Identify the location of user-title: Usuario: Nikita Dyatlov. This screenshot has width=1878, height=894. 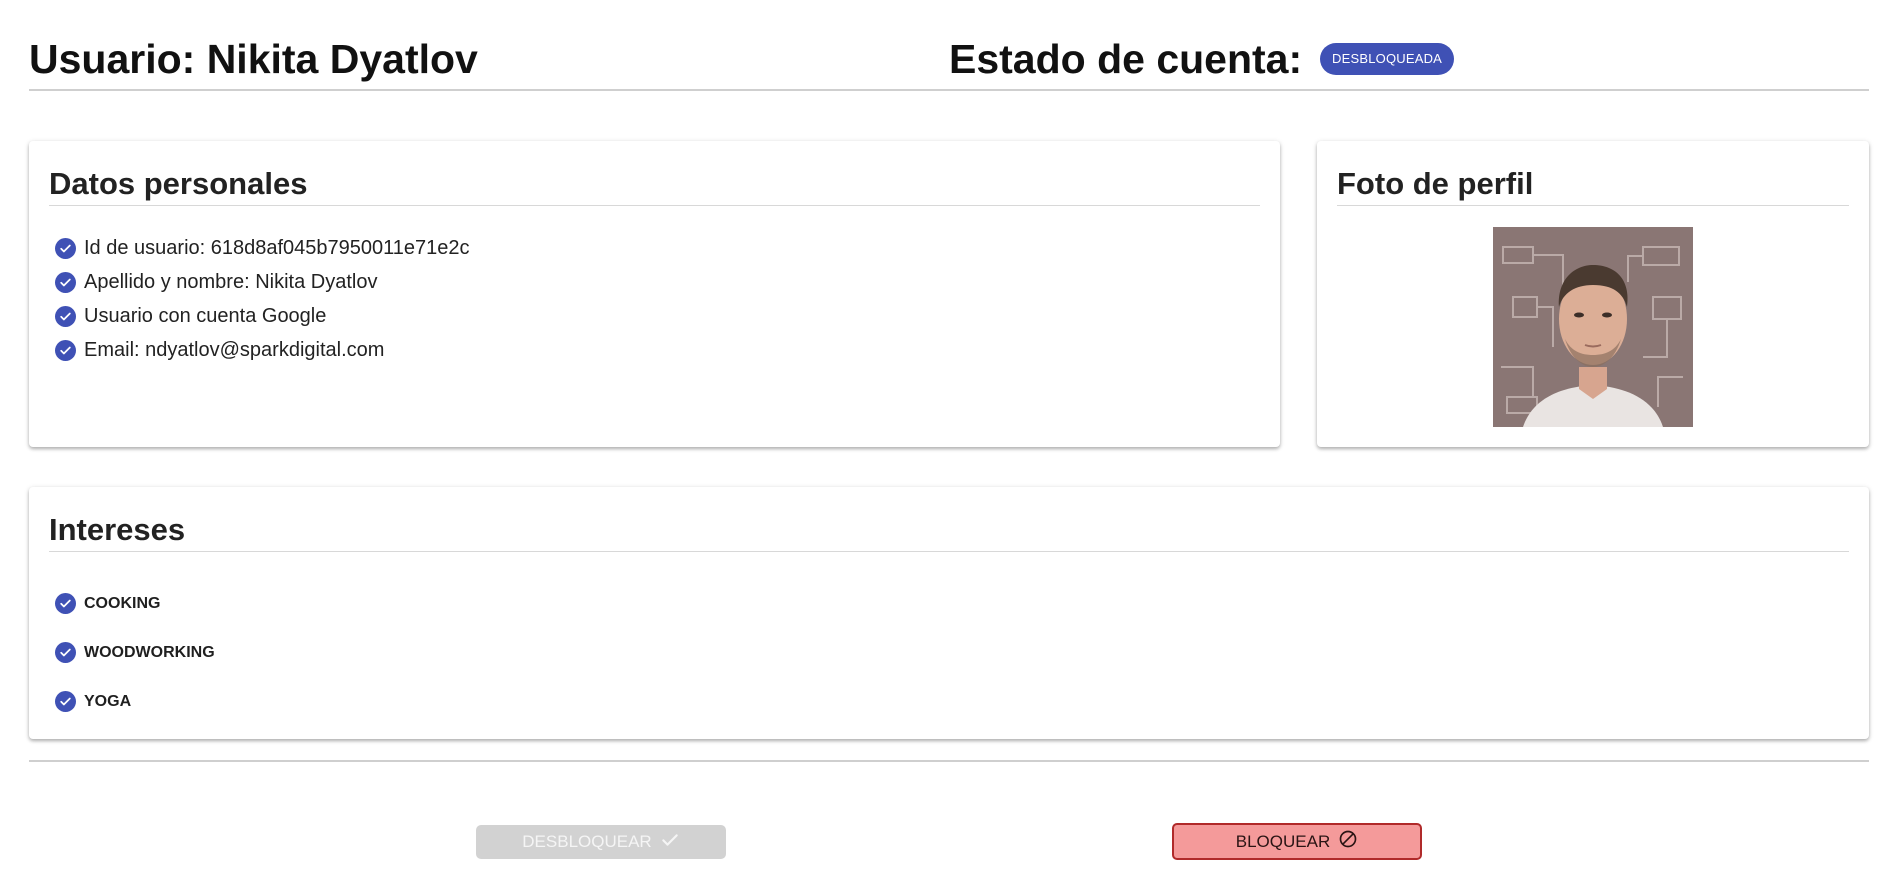
(253, 59).